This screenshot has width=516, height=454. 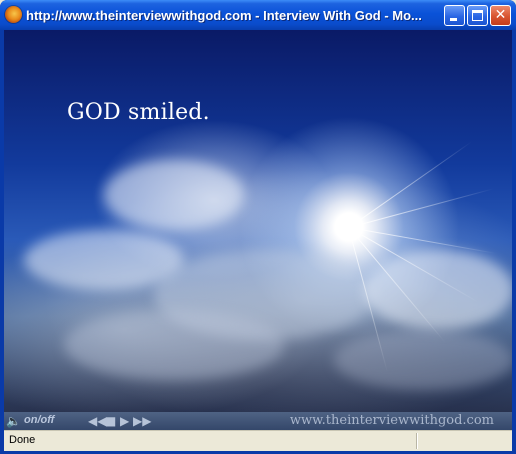 What do you see at coordinates (39, 420) in the screenshot?
I see `sound-toggle-button: on/off` at bounding box center [39, 420].